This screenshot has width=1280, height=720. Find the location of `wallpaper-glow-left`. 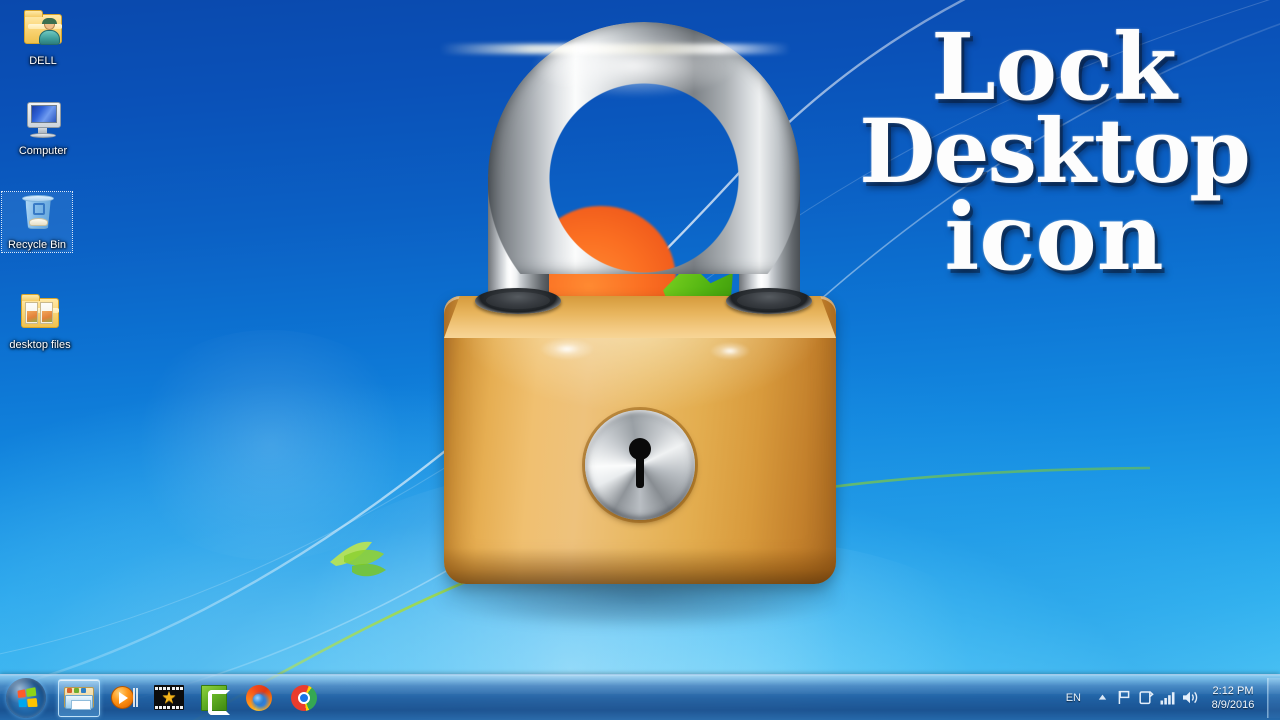

wallpaper-glow-left is located at coordinates (270, 445).